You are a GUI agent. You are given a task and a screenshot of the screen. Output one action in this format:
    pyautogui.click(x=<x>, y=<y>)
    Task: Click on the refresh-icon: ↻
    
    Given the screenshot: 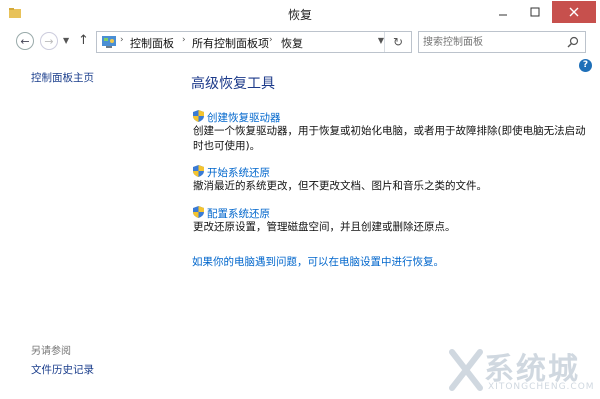 What is the action you would take?
    pyautogui.click(x=398, y=42)
    